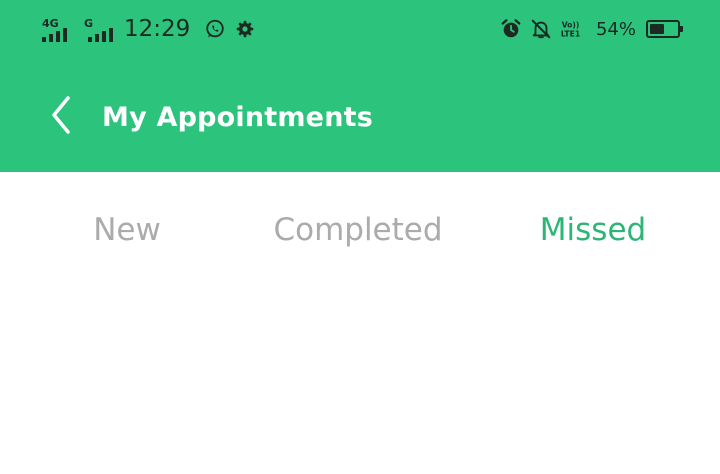 The height and width of the screenshot is (474, 720). I want to click on volte-icon: Vo)) LTE1, so click(570, 29).